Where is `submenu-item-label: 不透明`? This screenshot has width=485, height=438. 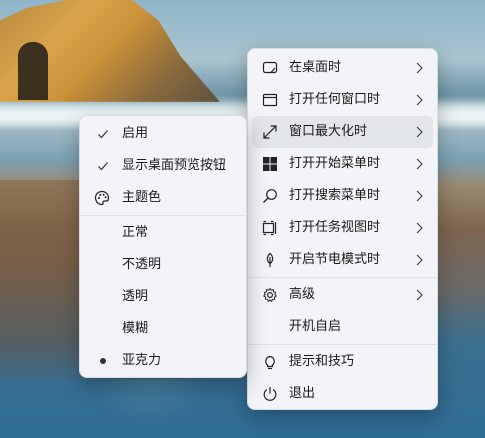 submenu-item-label: 不透明 is located at coordinates (142, 264).